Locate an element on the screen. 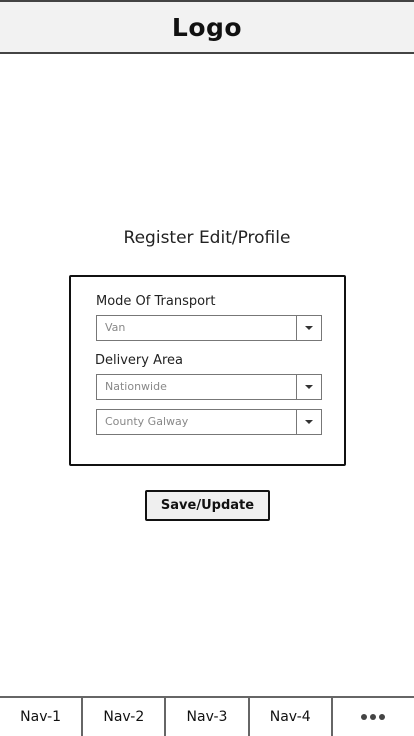  save-update-button: Save/Update is located at coordinates (207, 505).